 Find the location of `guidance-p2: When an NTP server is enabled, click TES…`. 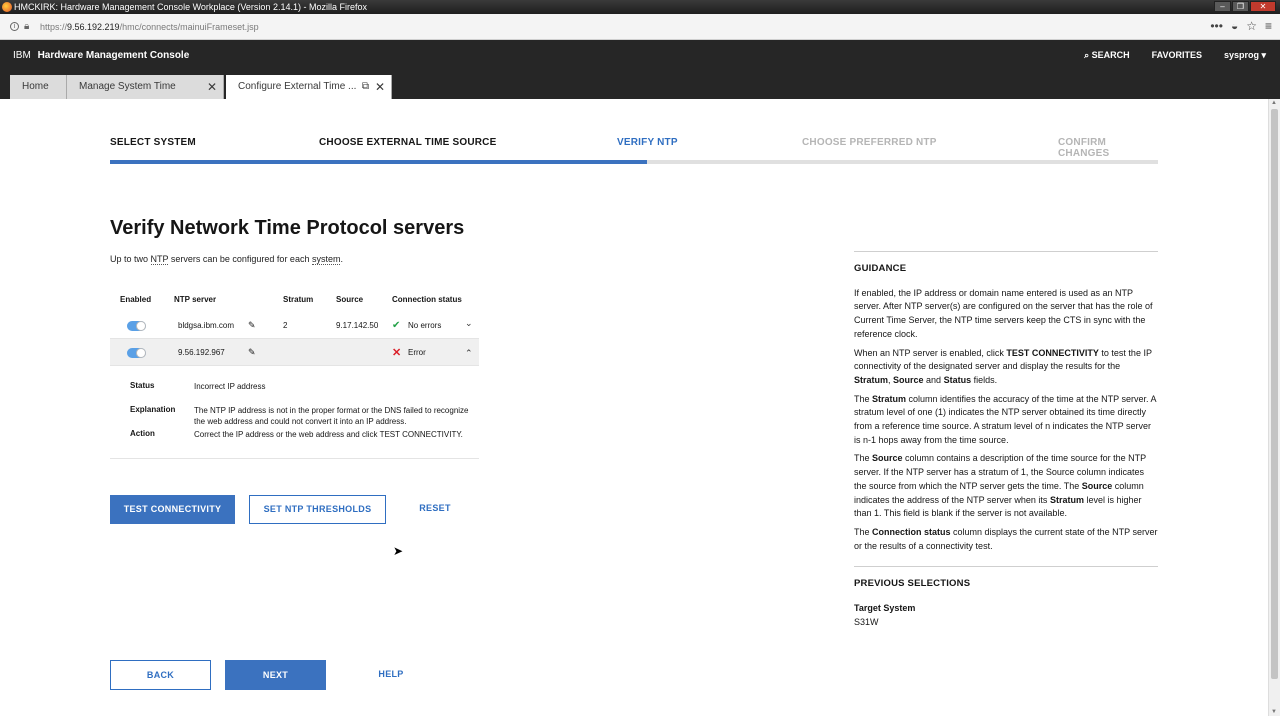

guidance-p2: When an NTP server is enabled, click TES… is located at coordinates (1003, 366).